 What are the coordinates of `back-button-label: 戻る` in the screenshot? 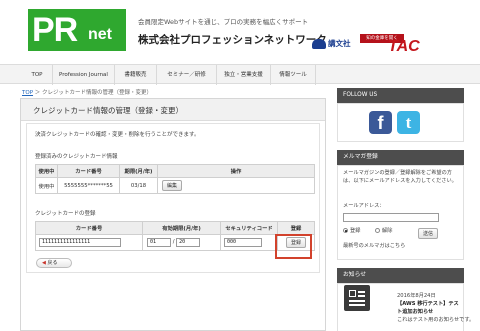 It's located at (52, 263).